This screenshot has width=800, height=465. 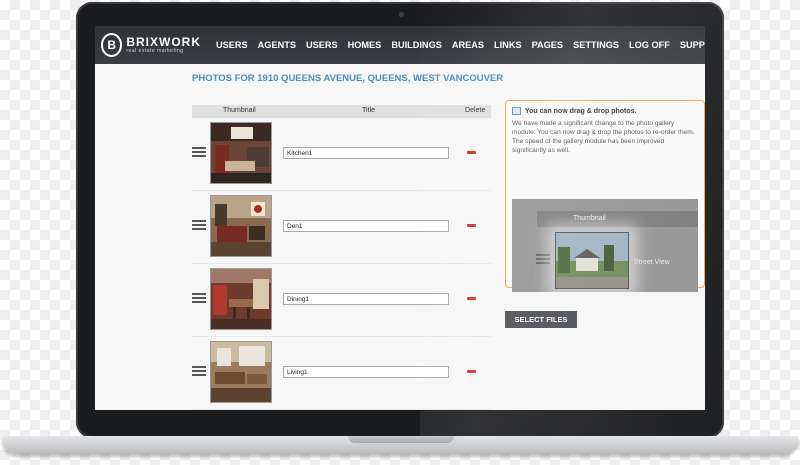 I want to click on nav-buildings: BUILDINGS, so click(x=416, y=45).